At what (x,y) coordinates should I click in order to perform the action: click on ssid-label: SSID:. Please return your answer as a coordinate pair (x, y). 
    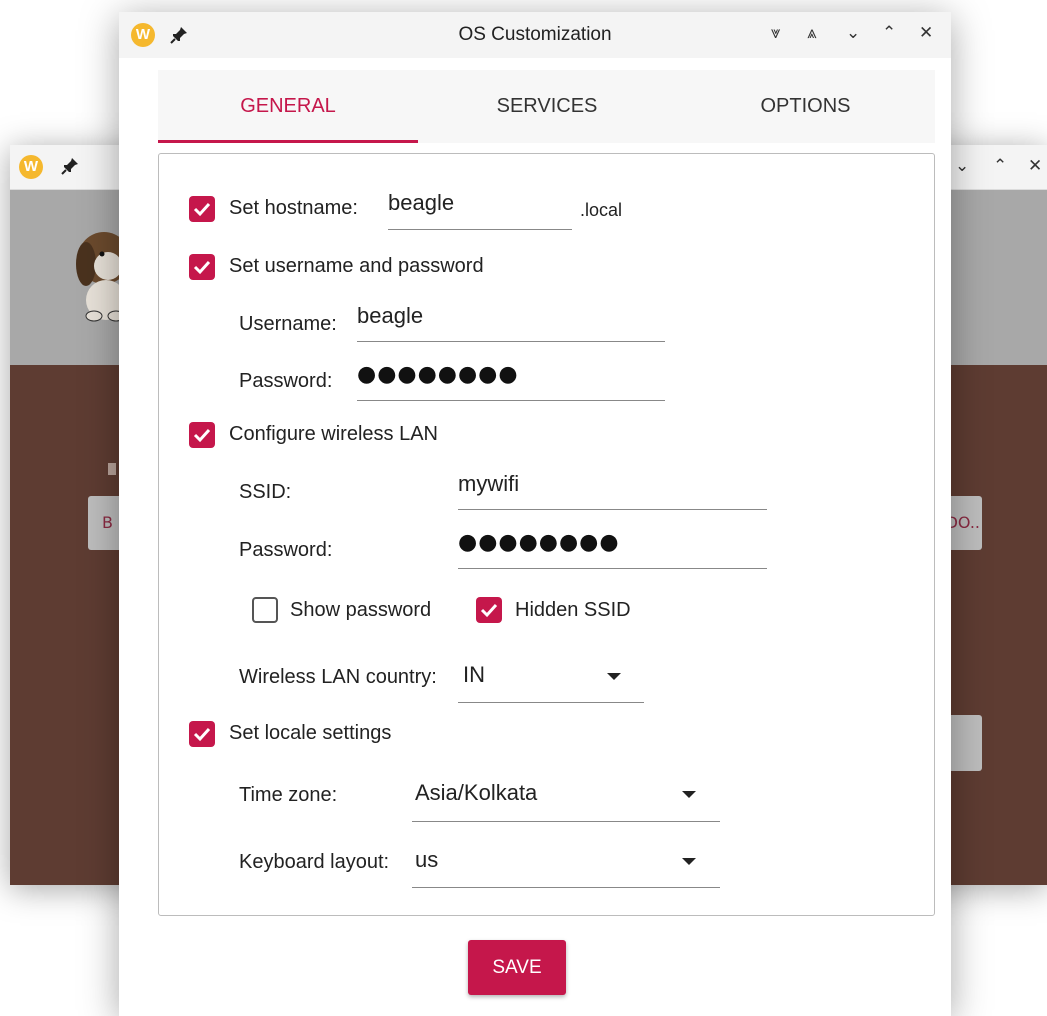
    Looking at the image, I should click on (265, 492).